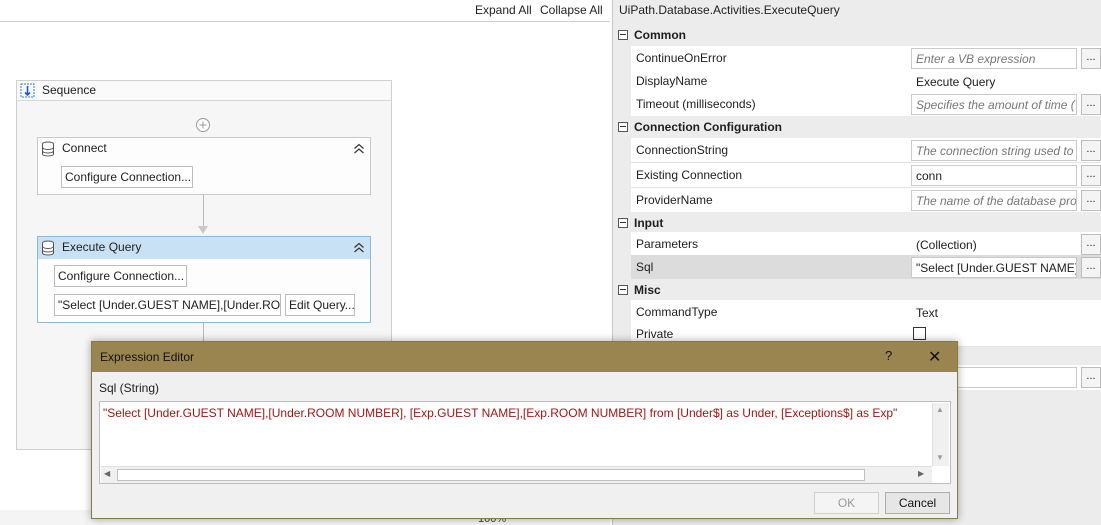 Image resolution: width=1101 pixels, height=525 pixels. What do you see at coordinates (491, 475) in the screenshot?
I see `scrollbar-thumb` at bounding box center [491, 475].